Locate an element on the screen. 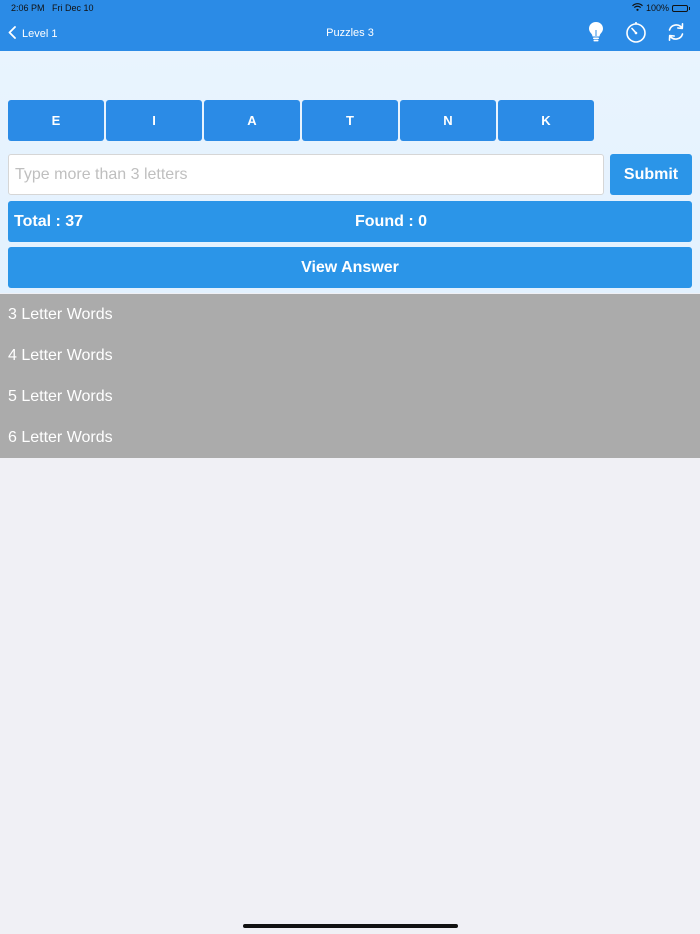 The height and width of the screenshot is (934, 700). timer-icon is located at coordinates (636, 32).